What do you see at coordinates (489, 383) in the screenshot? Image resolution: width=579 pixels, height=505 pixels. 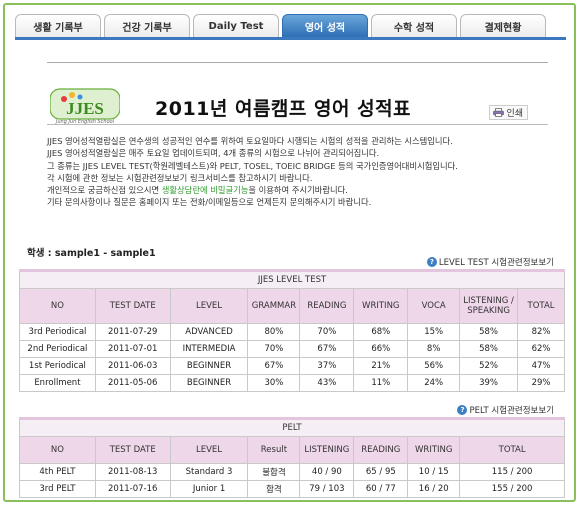 I see `table-cell: 39%` at bounding box center [489, 383].